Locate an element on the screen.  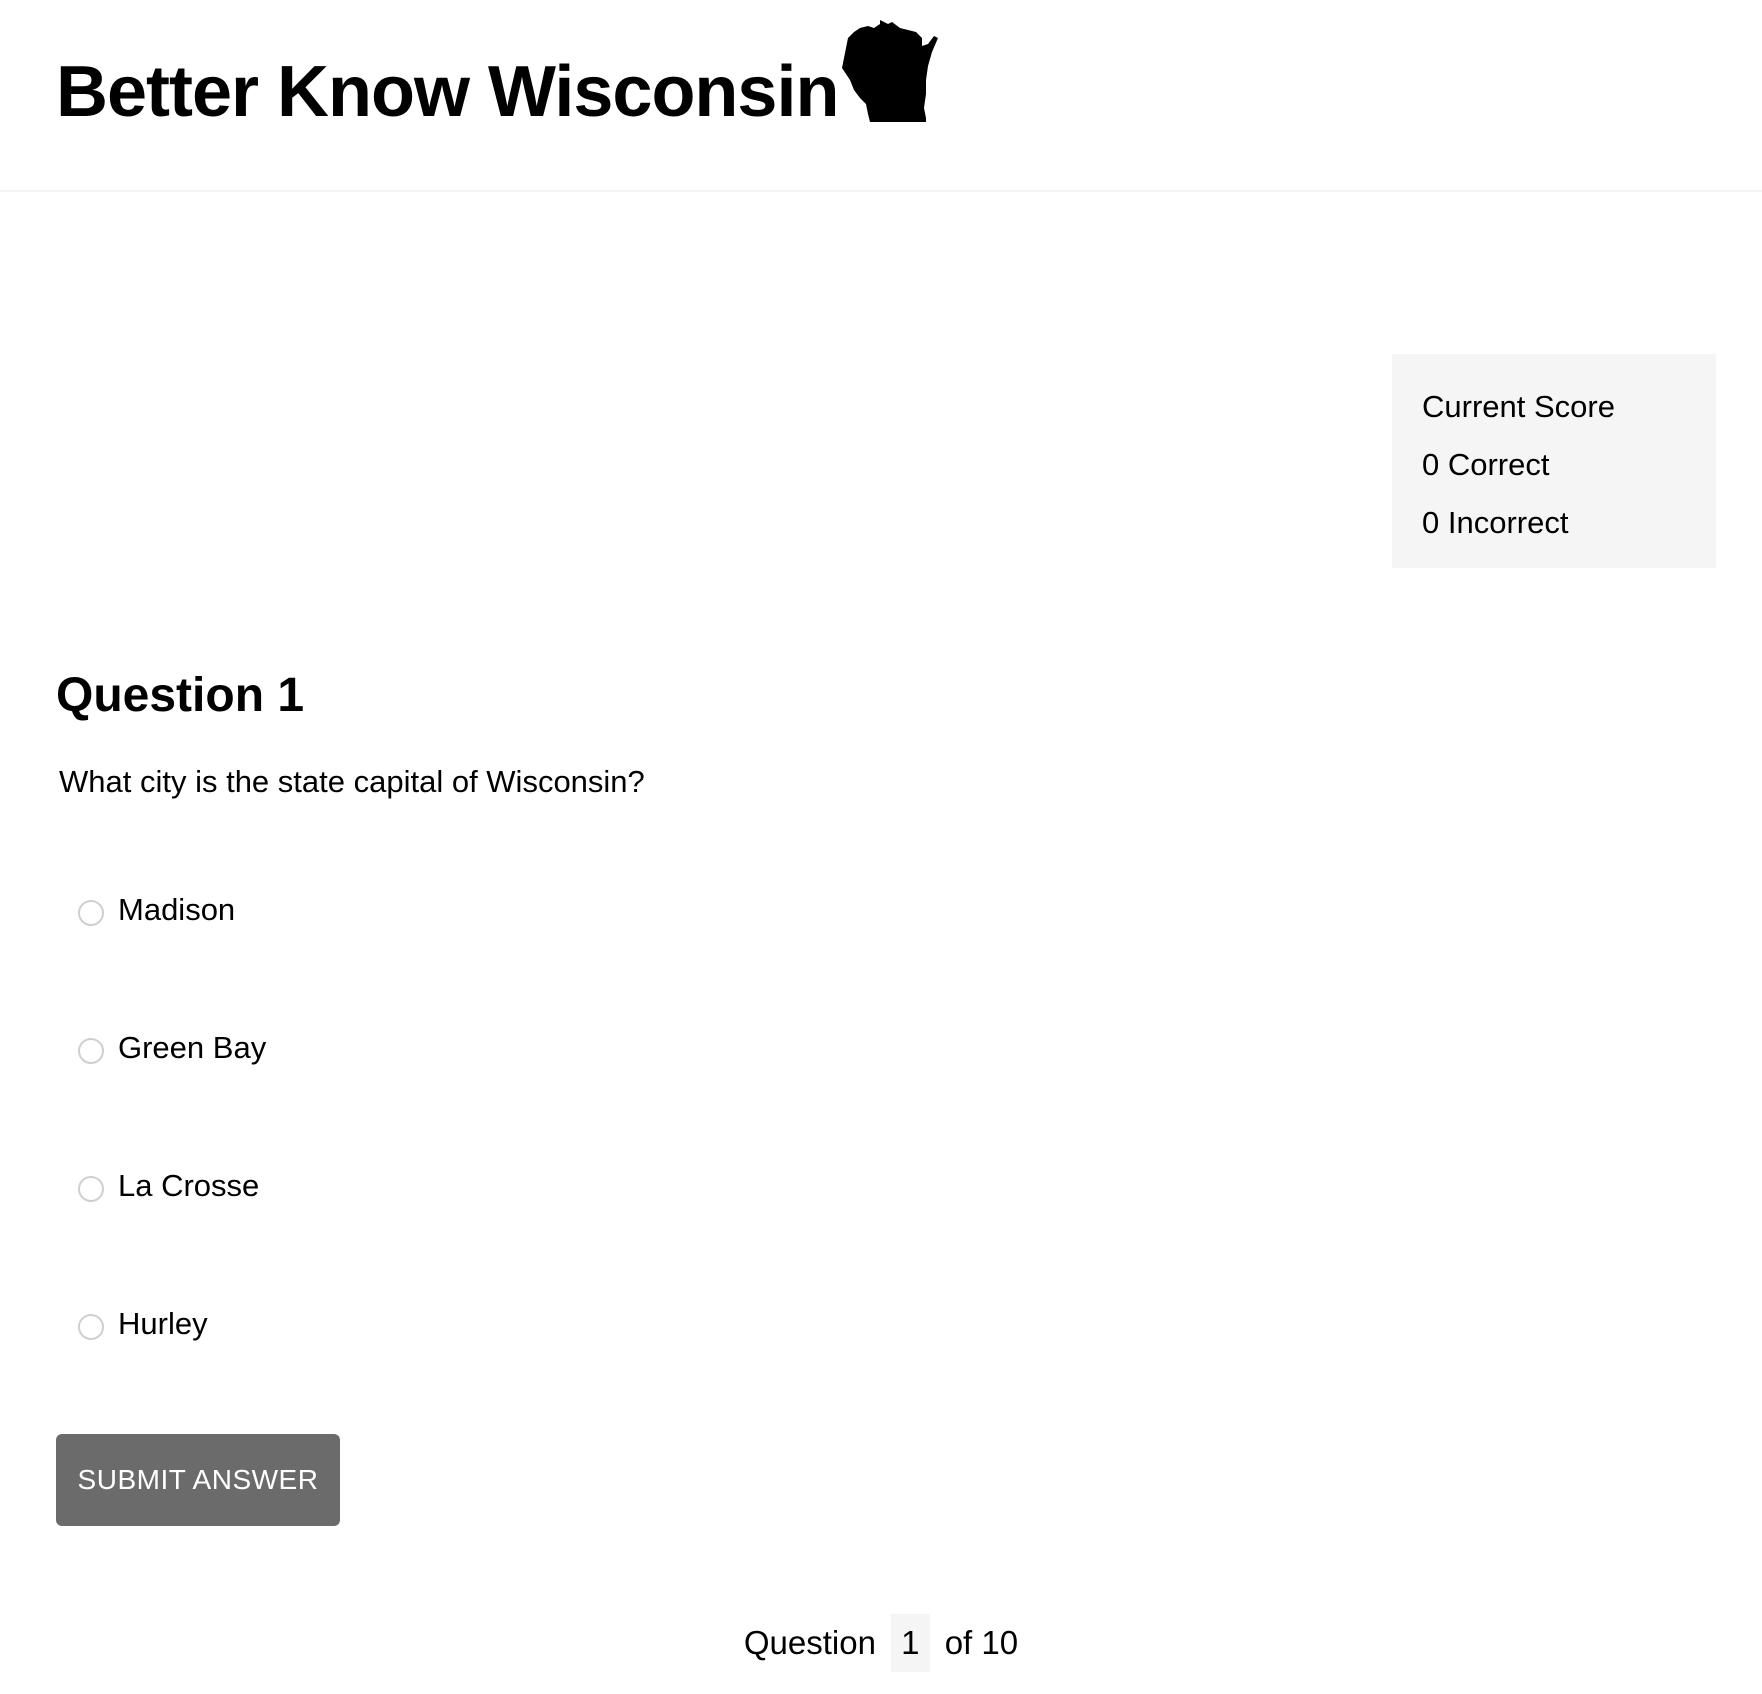
answer-option-green-bay: Green Bay is located at coordinates (172, 1048).